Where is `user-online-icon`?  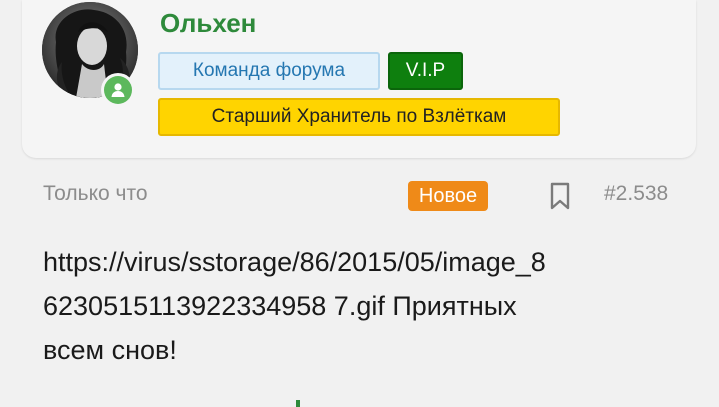
user-online-icon is located at coordinates (118, 90).